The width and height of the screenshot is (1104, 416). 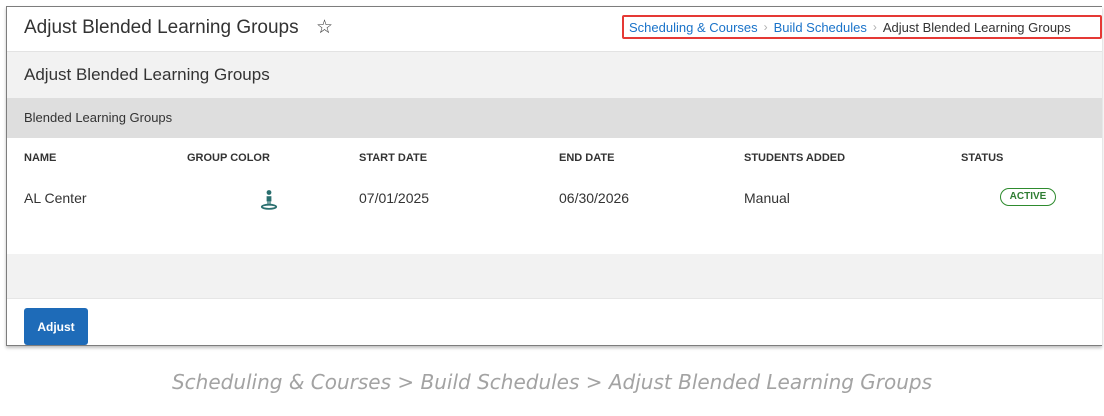 What do you see at coordinates (767, 198) in the screenshot?
I see `cell-students-added: Manual` at bounding box center [767, 198].